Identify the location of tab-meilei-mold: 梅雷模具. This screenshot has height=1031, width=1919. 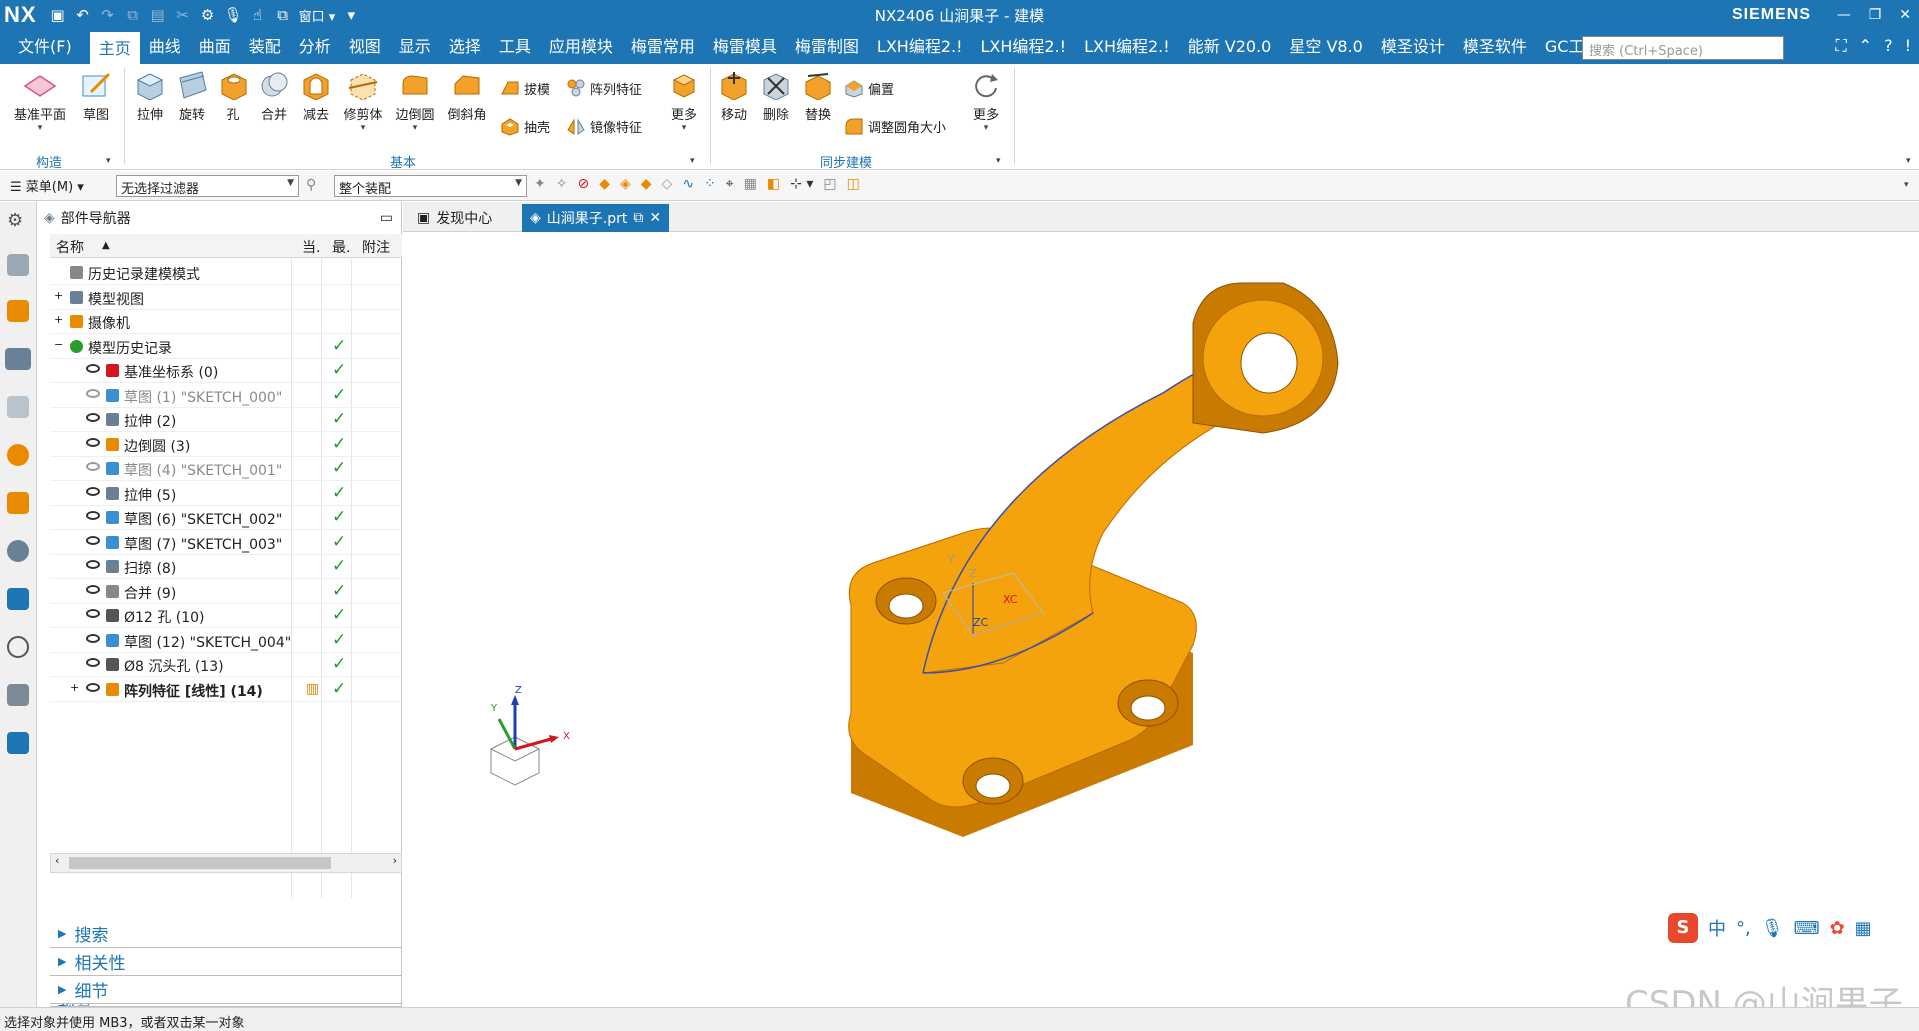
(745, 47).